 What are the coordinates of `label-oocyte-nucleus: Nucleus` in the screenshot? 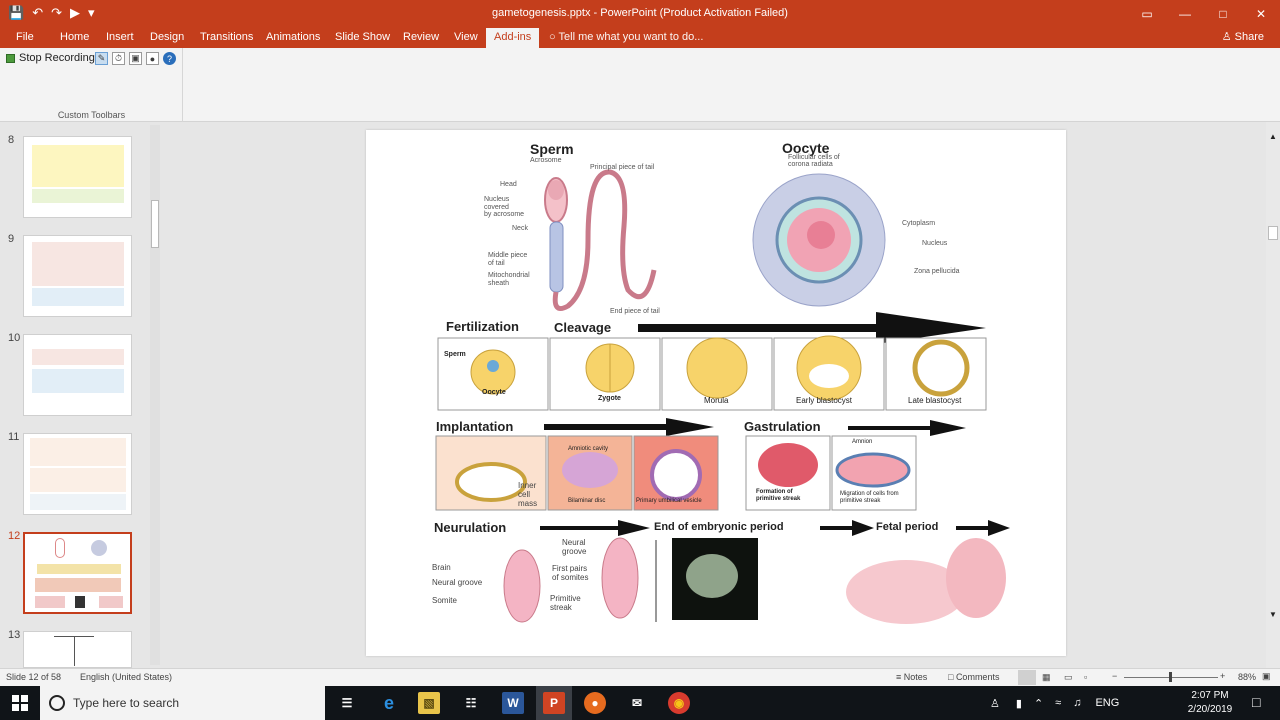 It's located at (935, 243).